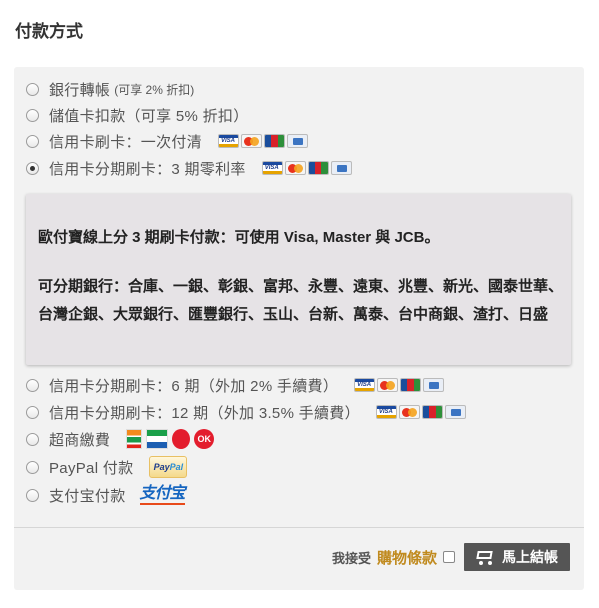 The width and height of the screenshot is (599, 608). I want to click on option-label: PayPal 付款, so click(91, 468).